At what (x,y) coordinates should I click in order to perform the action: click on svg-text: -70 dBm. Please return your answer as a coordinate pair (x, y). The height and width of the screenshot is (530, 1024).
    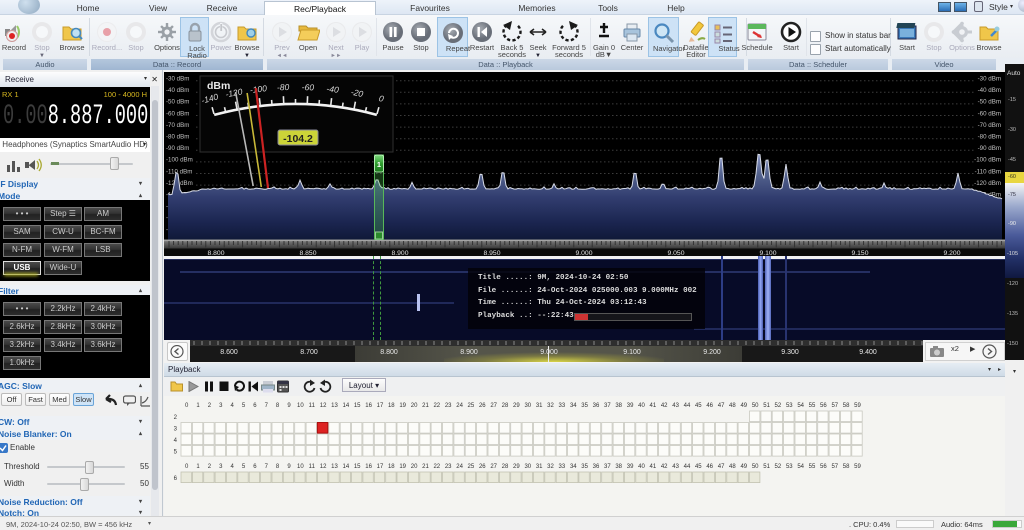
    Looking at the image, I should click on (177, 125).